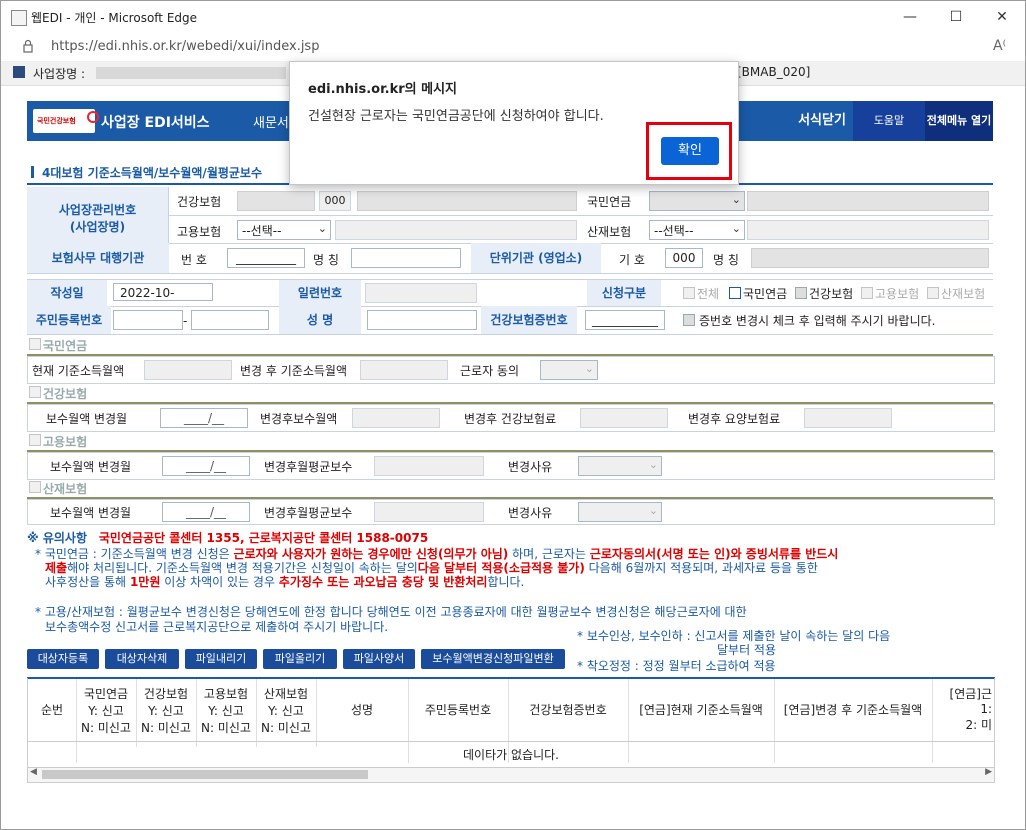 The image size is (1026, 830). What do you see at coordinates (429, 512) in the screenshot?
I see `industrial-after-avg-input` at bounding box center [429, 512].